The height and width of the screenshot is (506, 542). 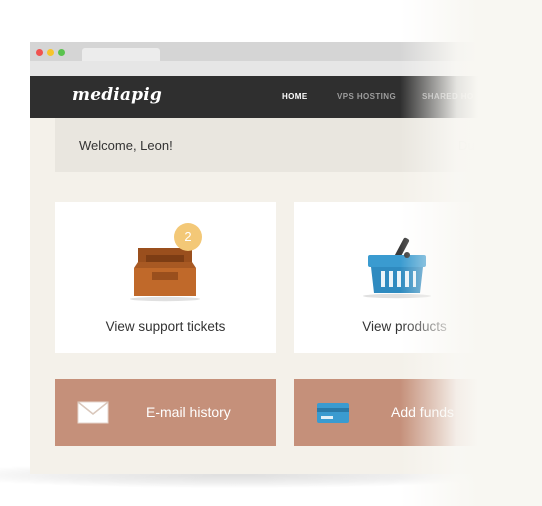 I want to click on nav-item-home: HOME, so click(x=295, y=96).